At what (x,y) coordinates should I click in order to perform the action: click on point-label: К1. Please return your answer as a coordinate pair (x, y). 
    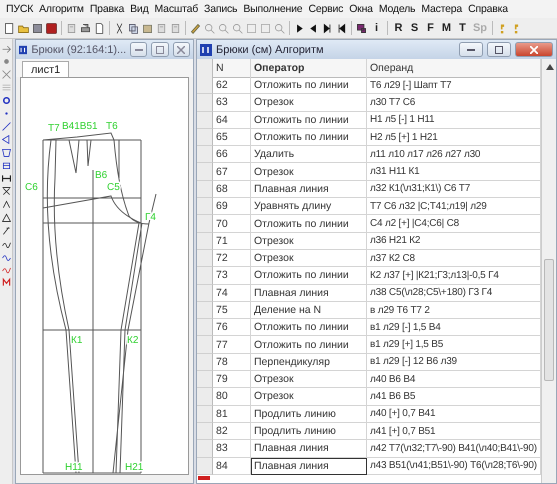
    Looking at the image, I should click on (76, 340).